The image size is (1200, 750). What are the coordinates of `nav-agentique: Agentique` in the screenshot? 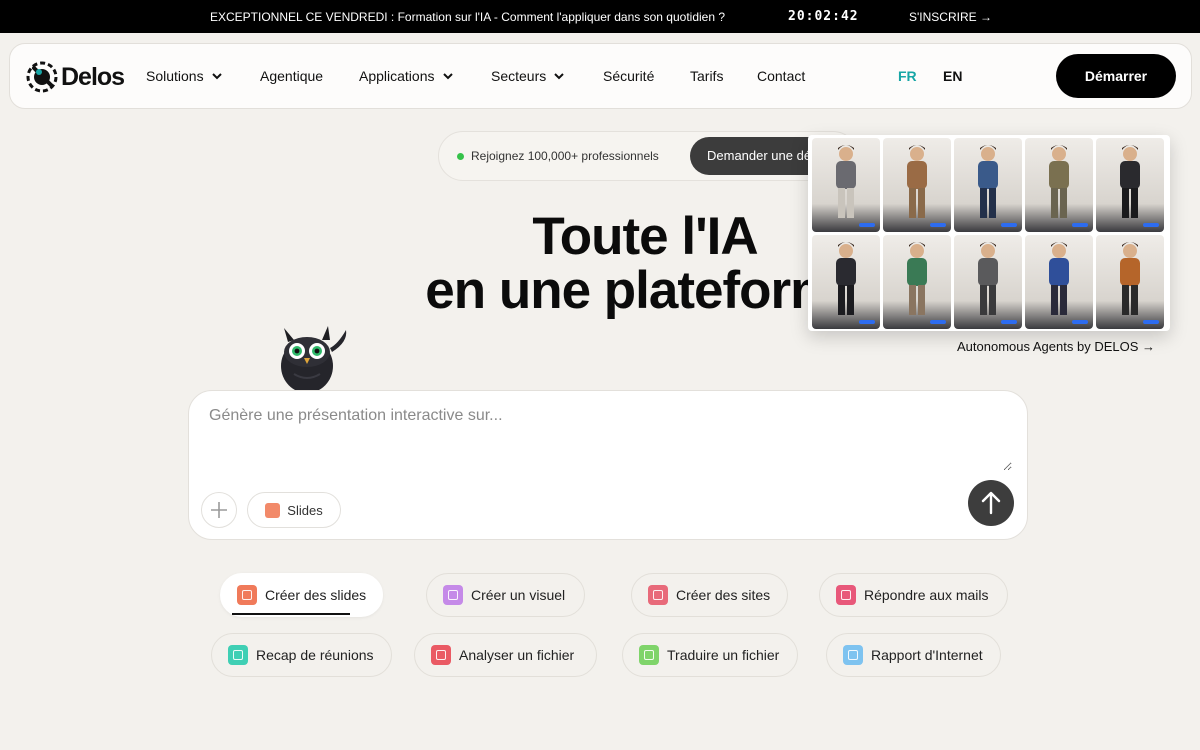 It's located at (291, 76).